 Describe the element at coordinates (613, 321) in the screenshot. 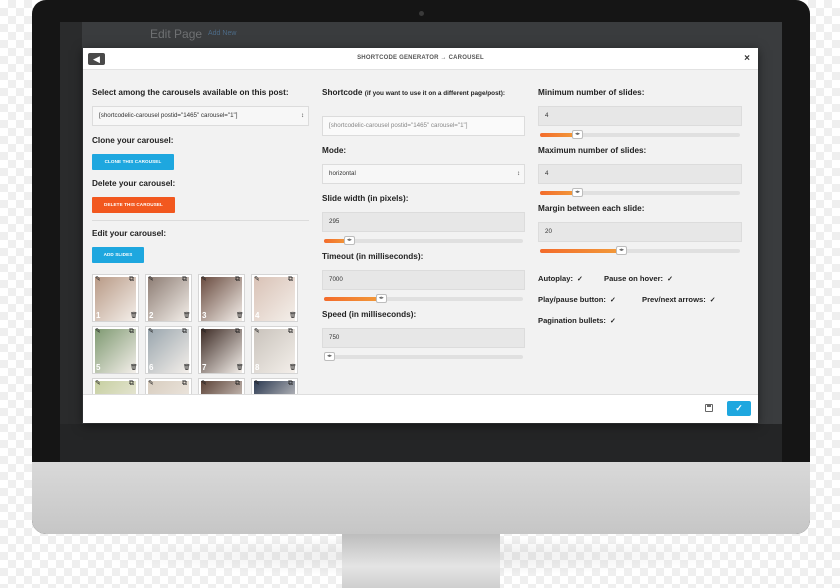

I see `pagination-checkbox: ✓` at that location.